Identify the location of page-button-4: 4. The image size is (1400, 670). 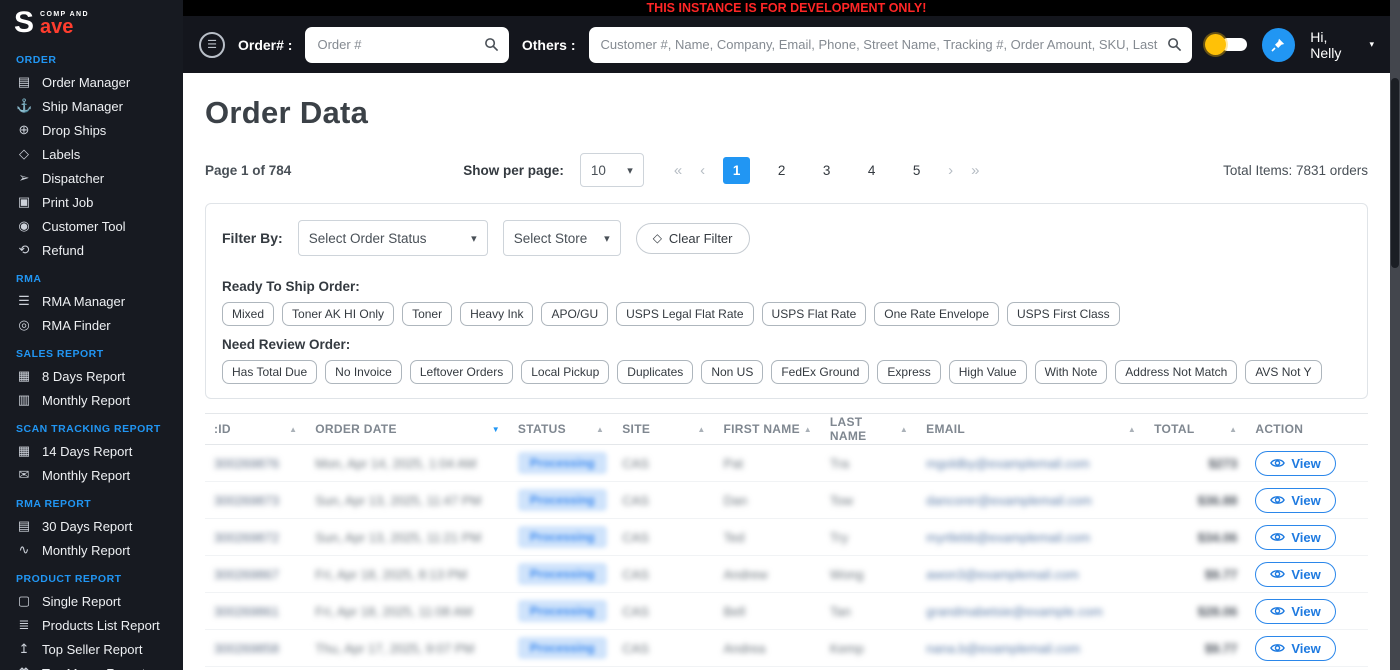
(871, 170).